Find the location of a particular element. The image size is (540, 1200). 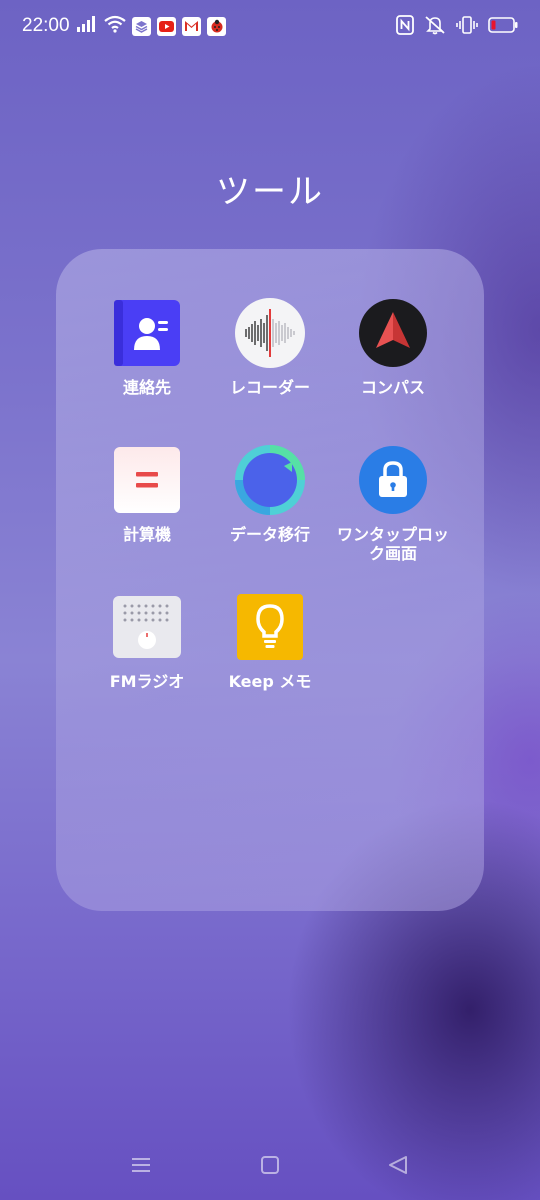

navigation-bar is located at coordinates (270, 1170).